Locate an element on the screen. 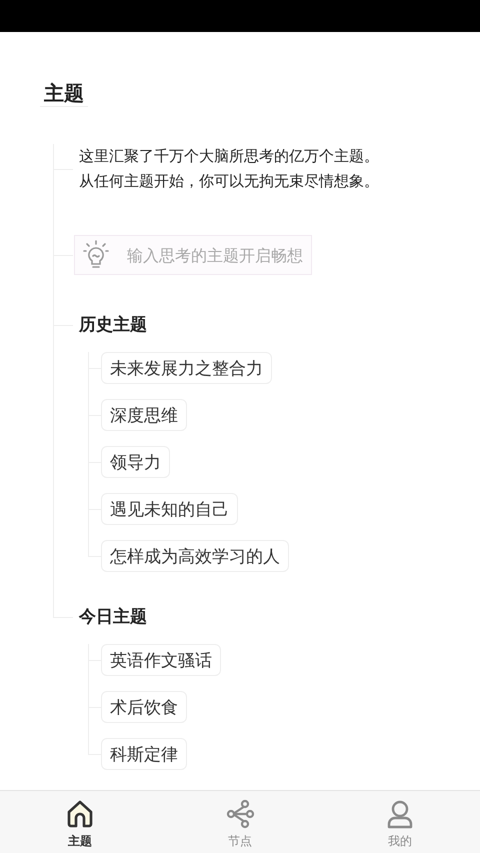 This screenshot has height=853, width=480. lightbulb-icon is located at coordinates (96, 255).